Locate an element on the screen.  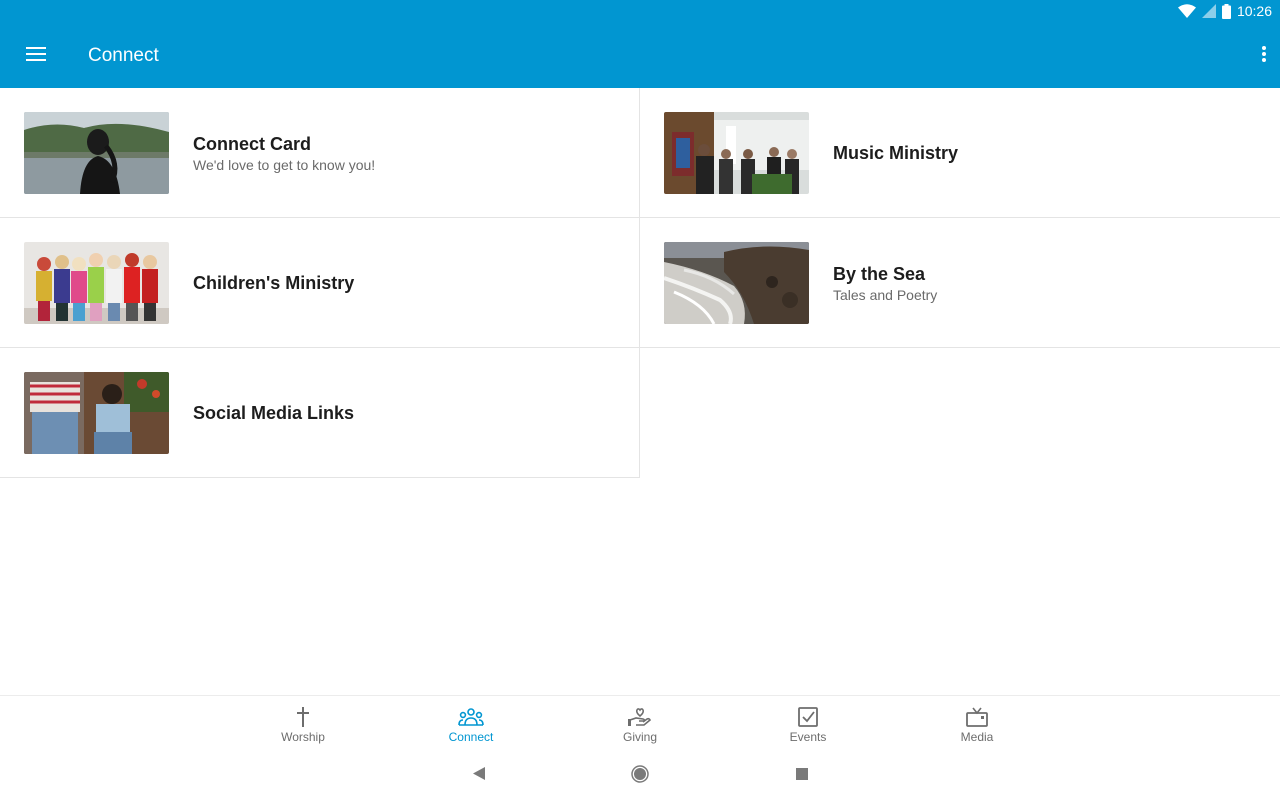
list-item-title: By the Sea is located at coordinates (879, 273).